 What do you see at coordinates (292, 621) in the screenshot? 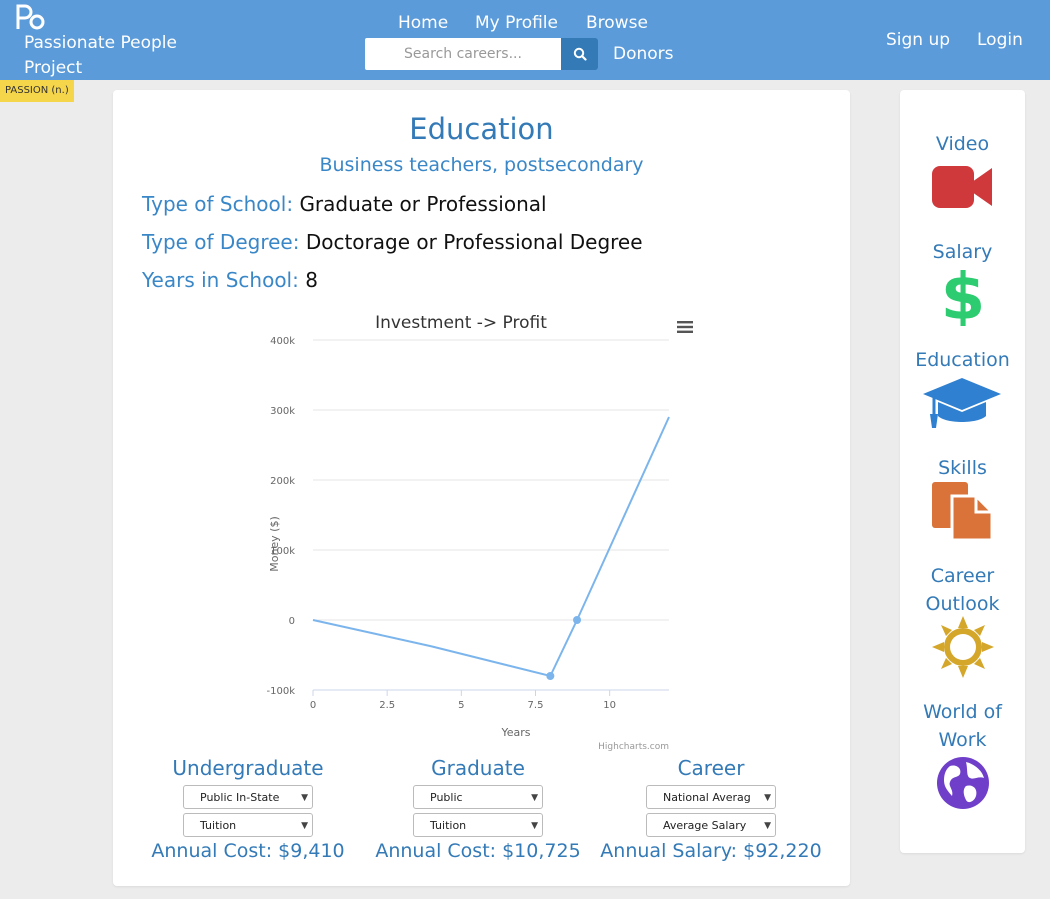
I see `y-tick-label: 0` at bounding box center [292, 621].